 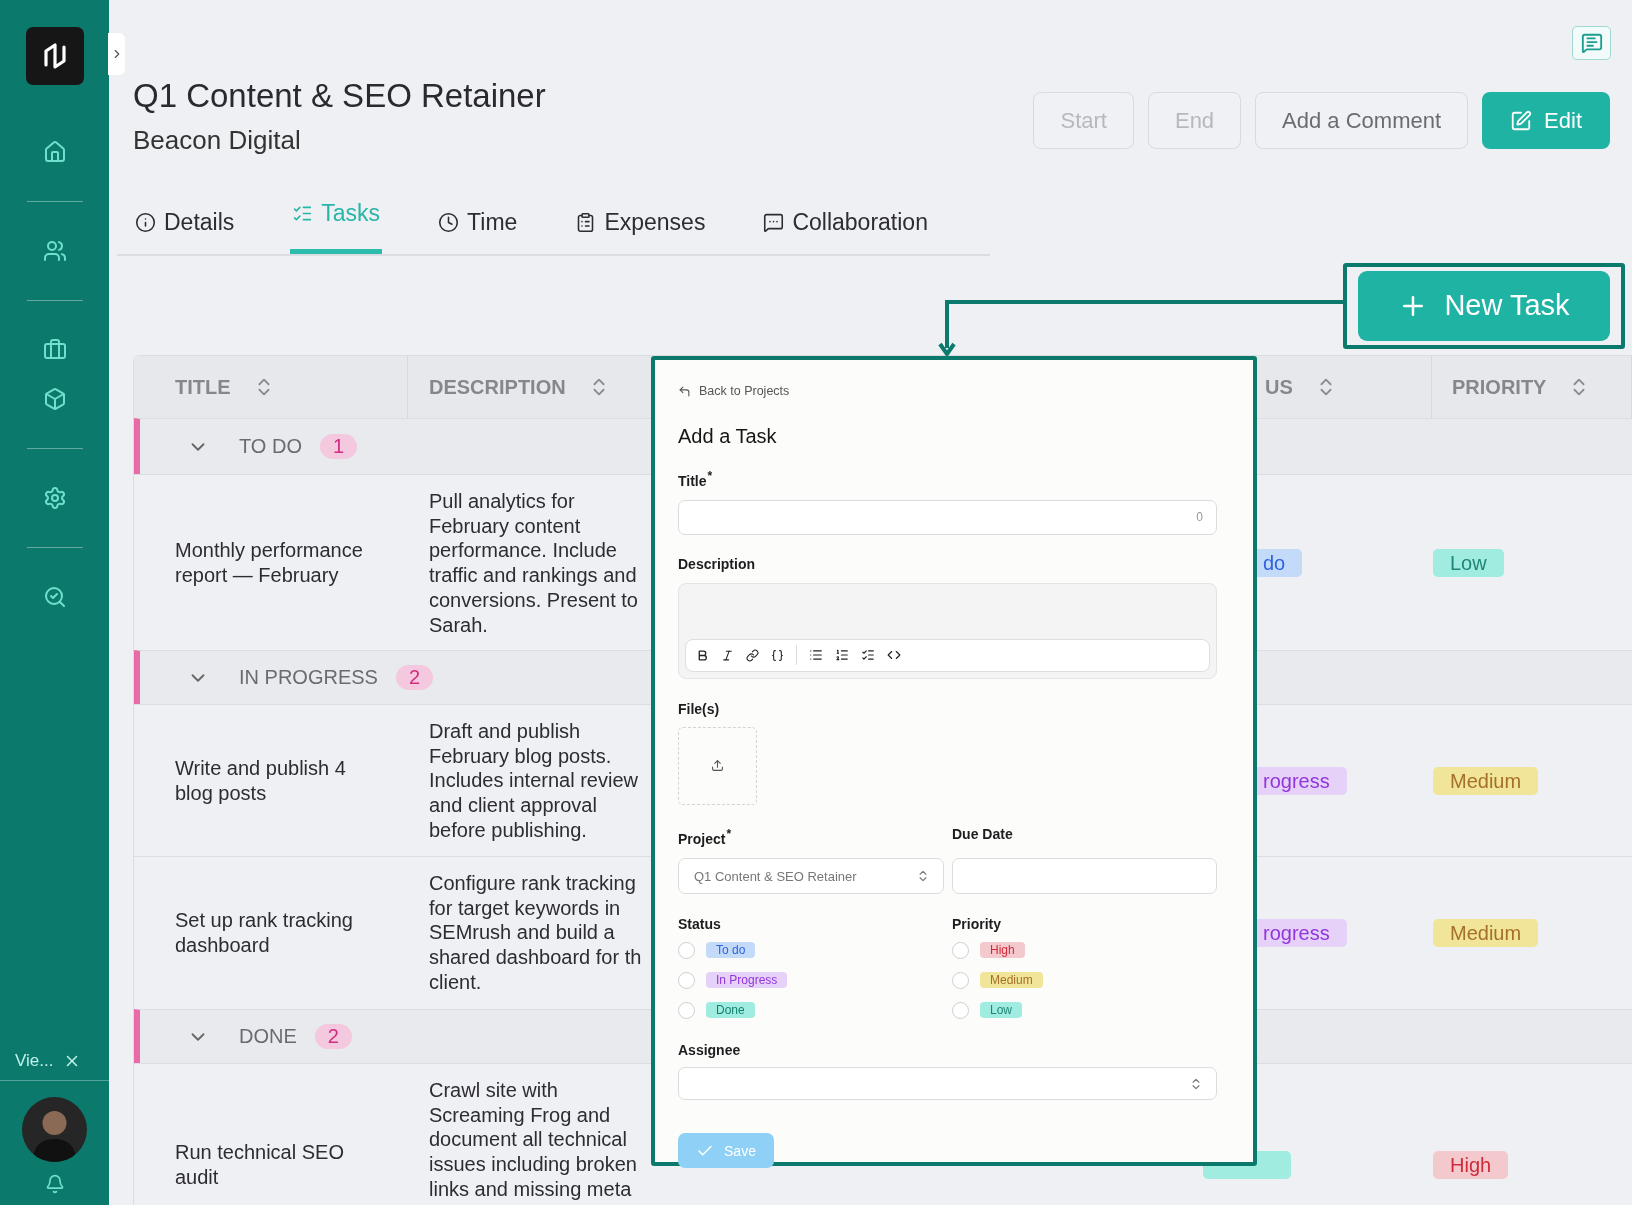 I want to click on status-tag: High, so click(x=1002, y=950).